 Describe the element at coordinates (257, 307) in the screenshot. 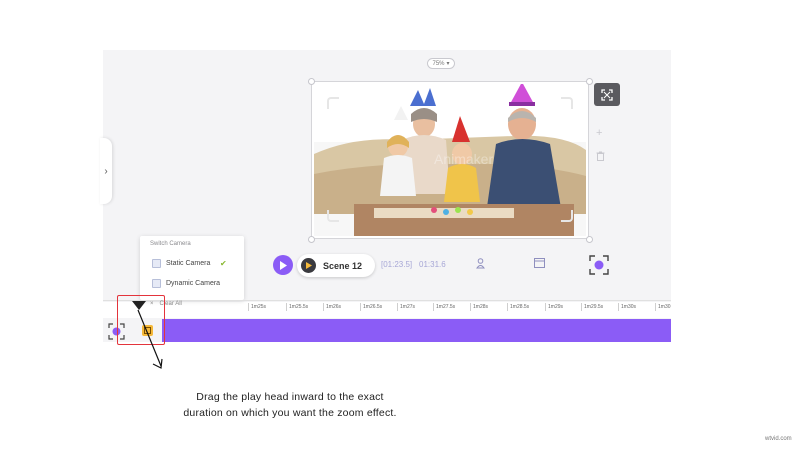

I see `ruler-tick: 1m25s` at that location.